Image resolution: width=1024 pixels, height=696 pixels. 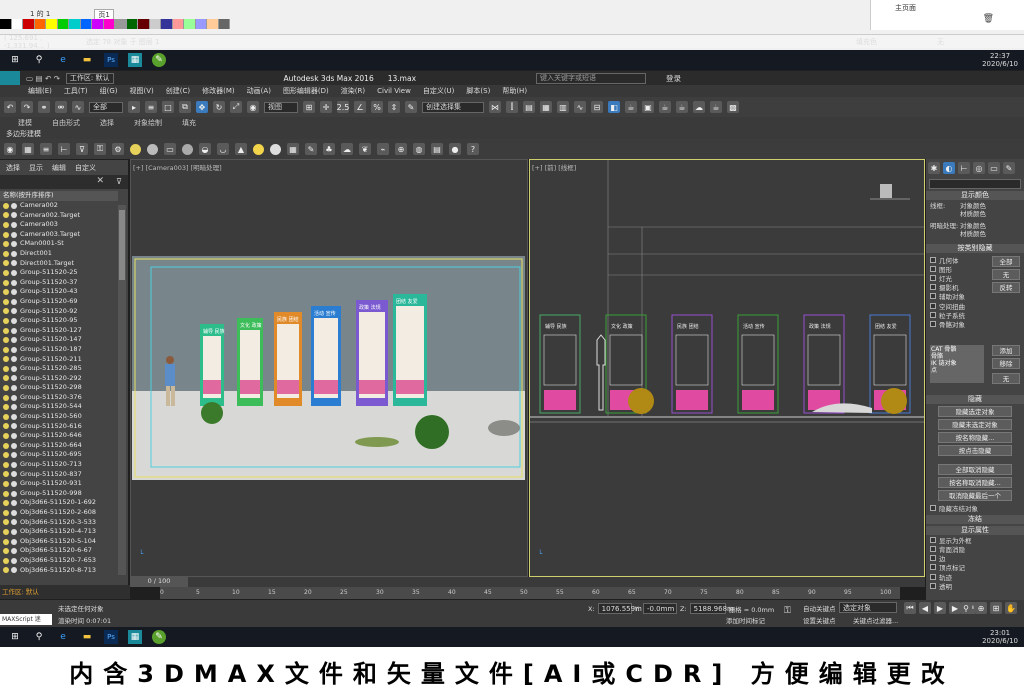 I want to click on play-icon: ▶, so click(x=940, y=608).